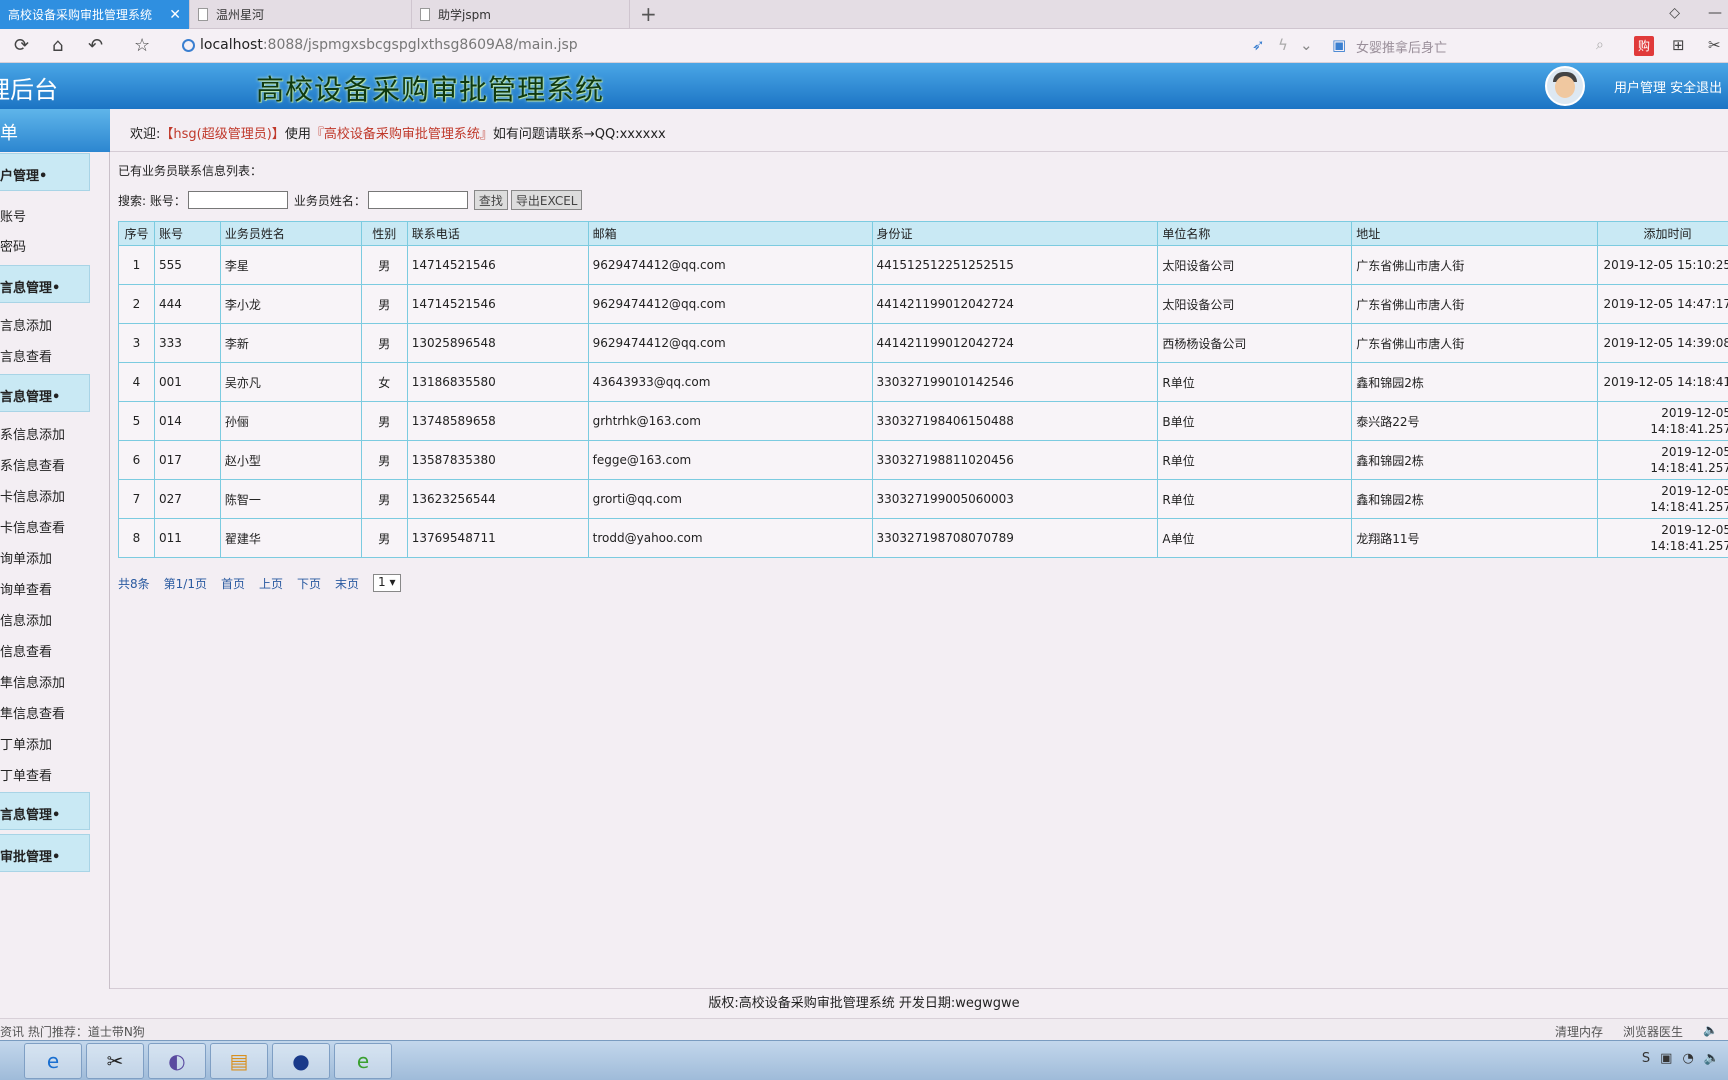 The image size is (1728, 1080). Describe the element at coordinates (290, 304) in the screenshot. I see `table-cell: 李小龙` at that location.